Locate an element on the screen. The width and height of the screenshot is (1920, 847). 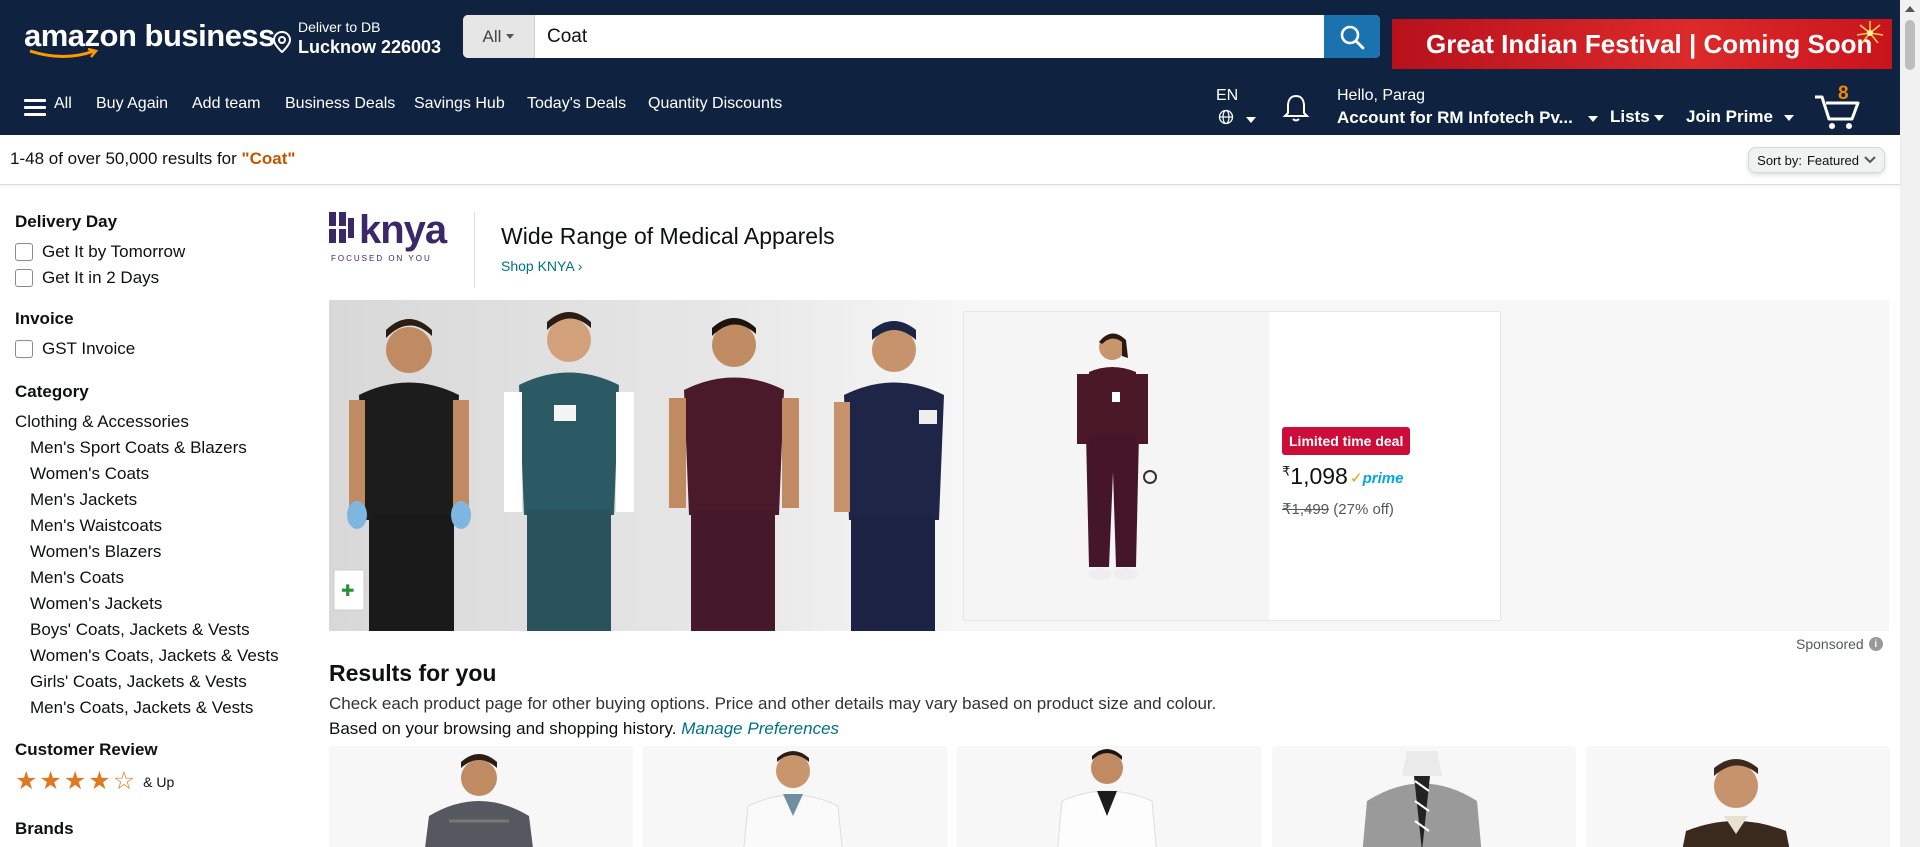
category-item: Women's Coats is located at coordinates (89, 474).